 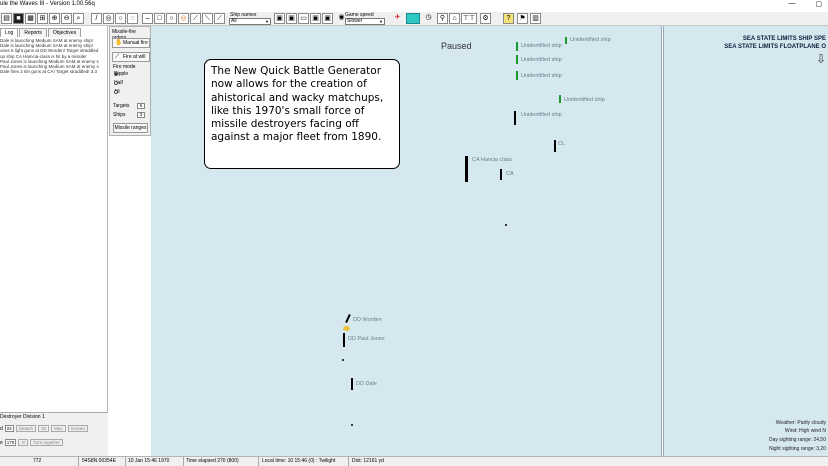 I want to click on grid-icon: ⊞, so click(x=42, y=18).